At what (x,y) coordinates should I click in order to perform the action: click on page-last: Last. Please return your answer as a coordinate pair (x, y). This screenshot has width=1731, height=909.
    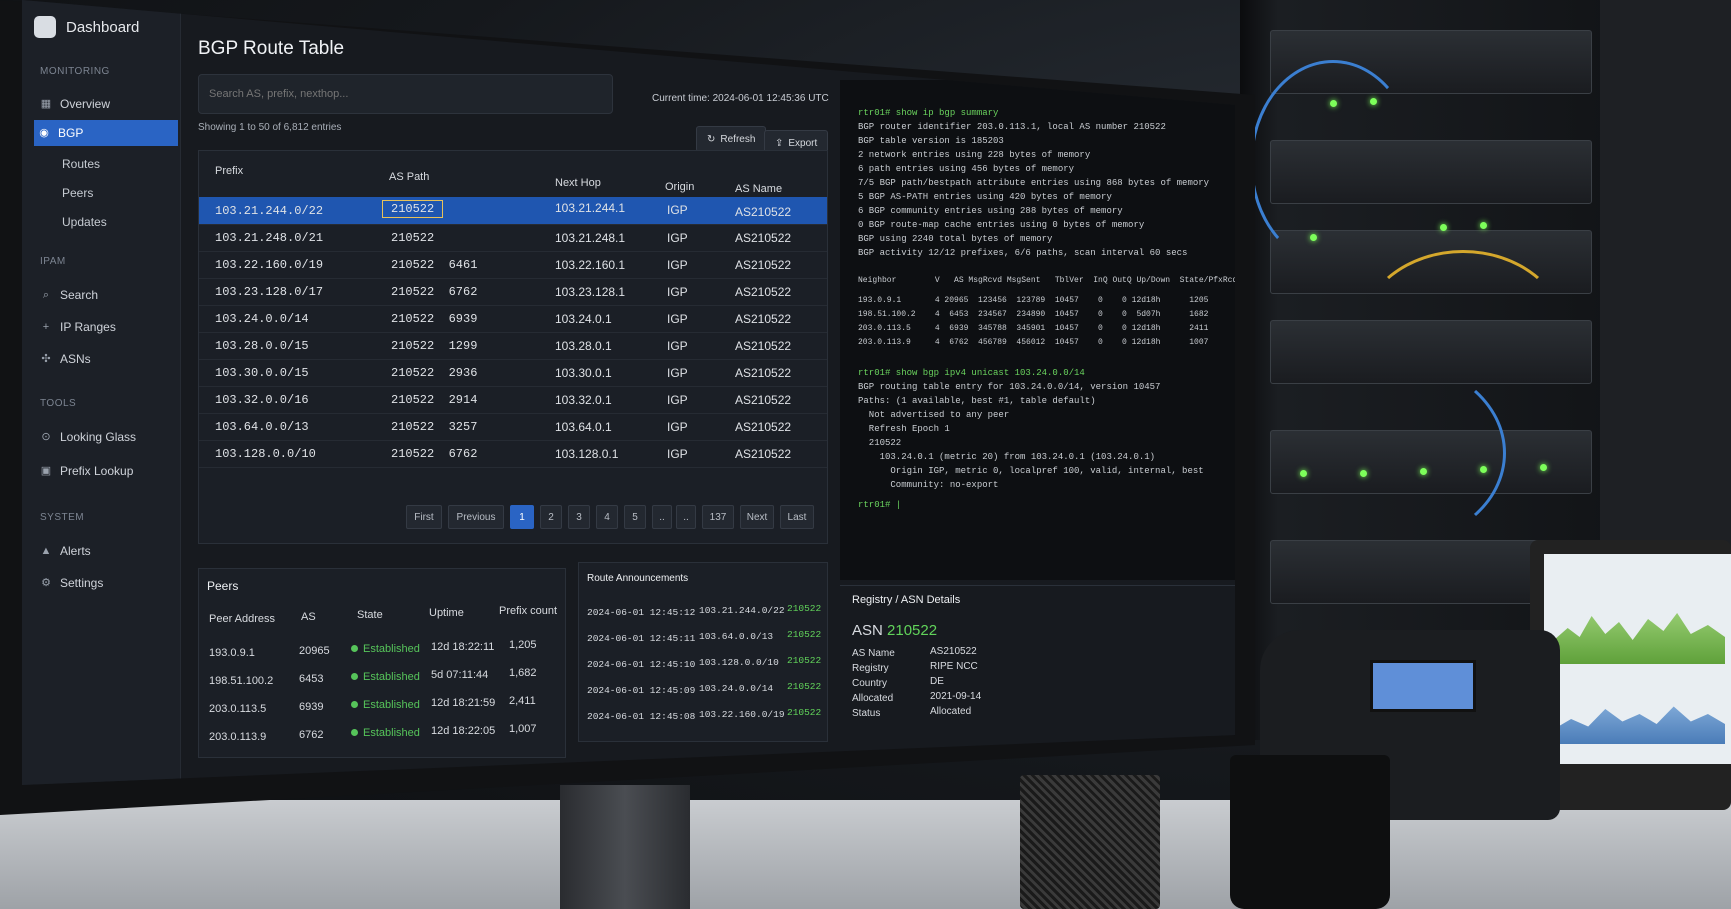
    Looking at the image, I should click on (797, 517).